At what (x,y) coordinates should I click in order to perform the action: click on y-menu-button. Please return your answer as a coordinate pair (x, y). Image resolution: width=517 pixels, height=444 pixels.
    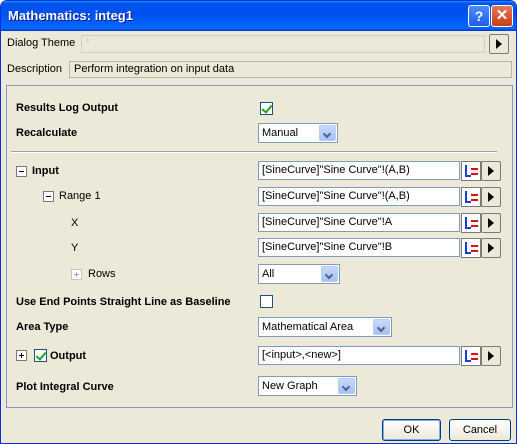
    Looking at the image, I should click on (491, 248).